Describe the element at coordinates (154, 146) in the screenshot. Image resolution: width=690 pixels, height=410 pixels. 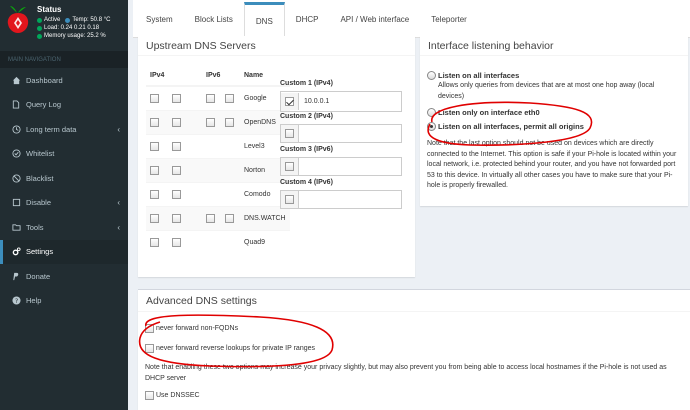
I see `level3-ipv4-1-checkbox` at that location.